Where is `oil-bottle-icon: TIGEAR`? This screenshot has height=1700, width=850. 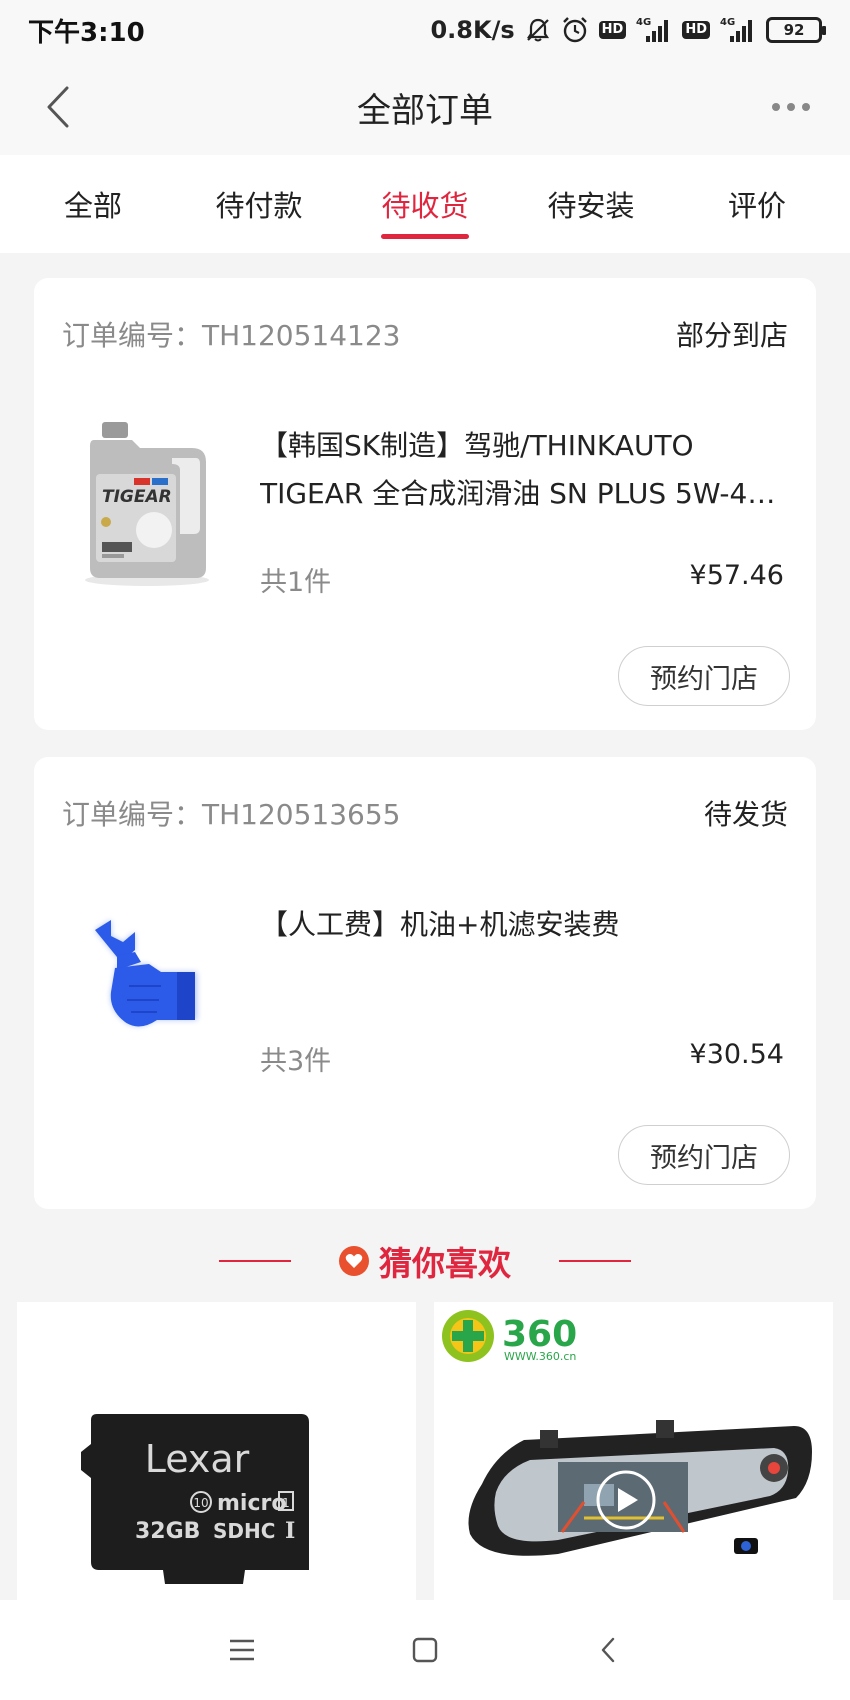 oil-bottle-icon: TIGEAR is located at coordinates (147, 504).